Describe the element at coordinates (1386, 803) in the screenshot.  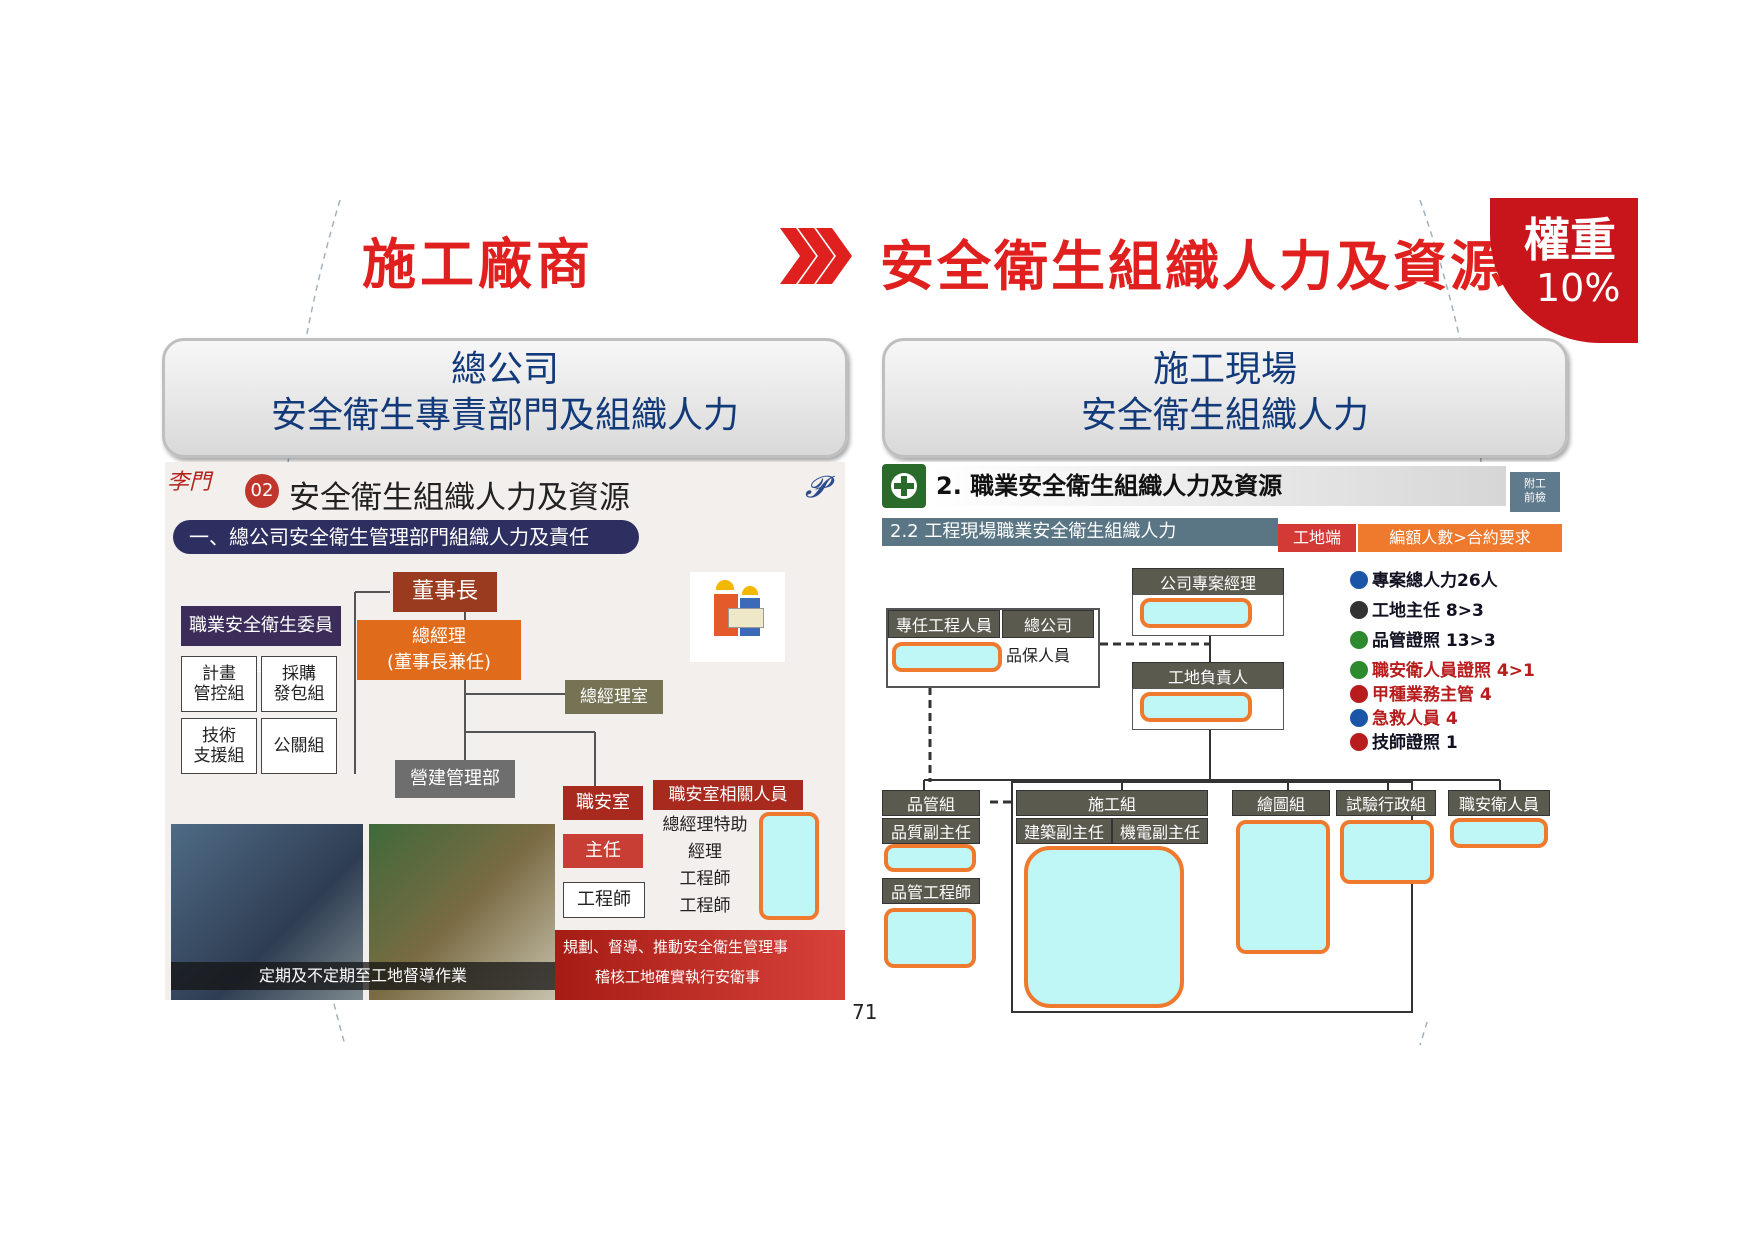
I see `group-testing-admin: 試驗行政組` at that location.